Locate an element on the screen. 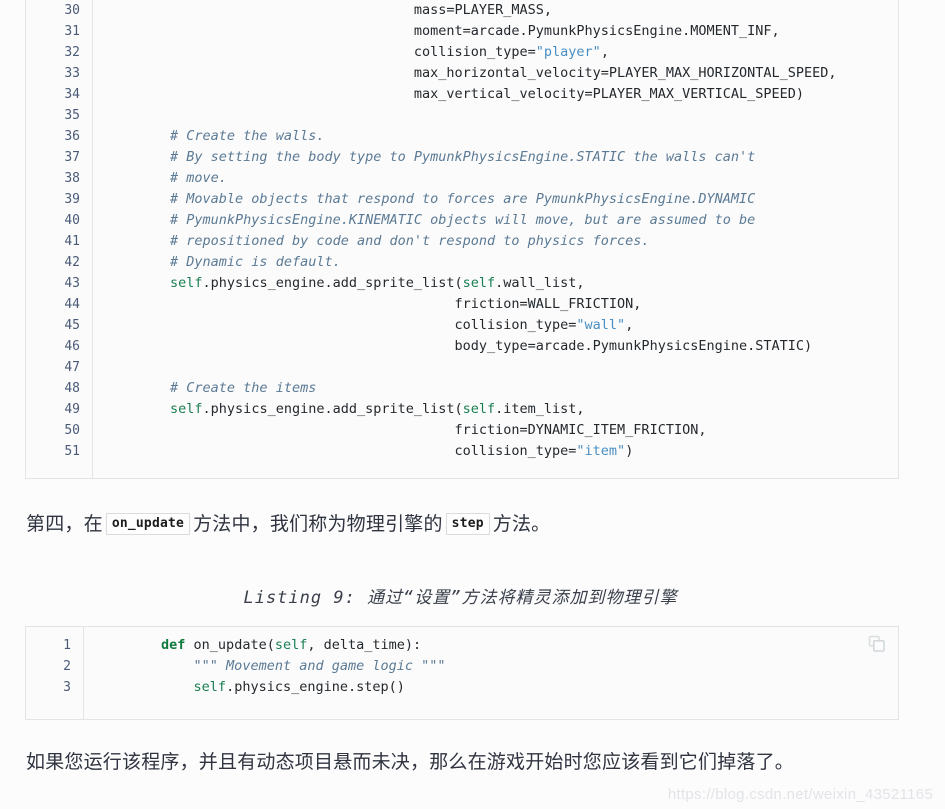  line-number: 39 is located at coordinates (72, 199).